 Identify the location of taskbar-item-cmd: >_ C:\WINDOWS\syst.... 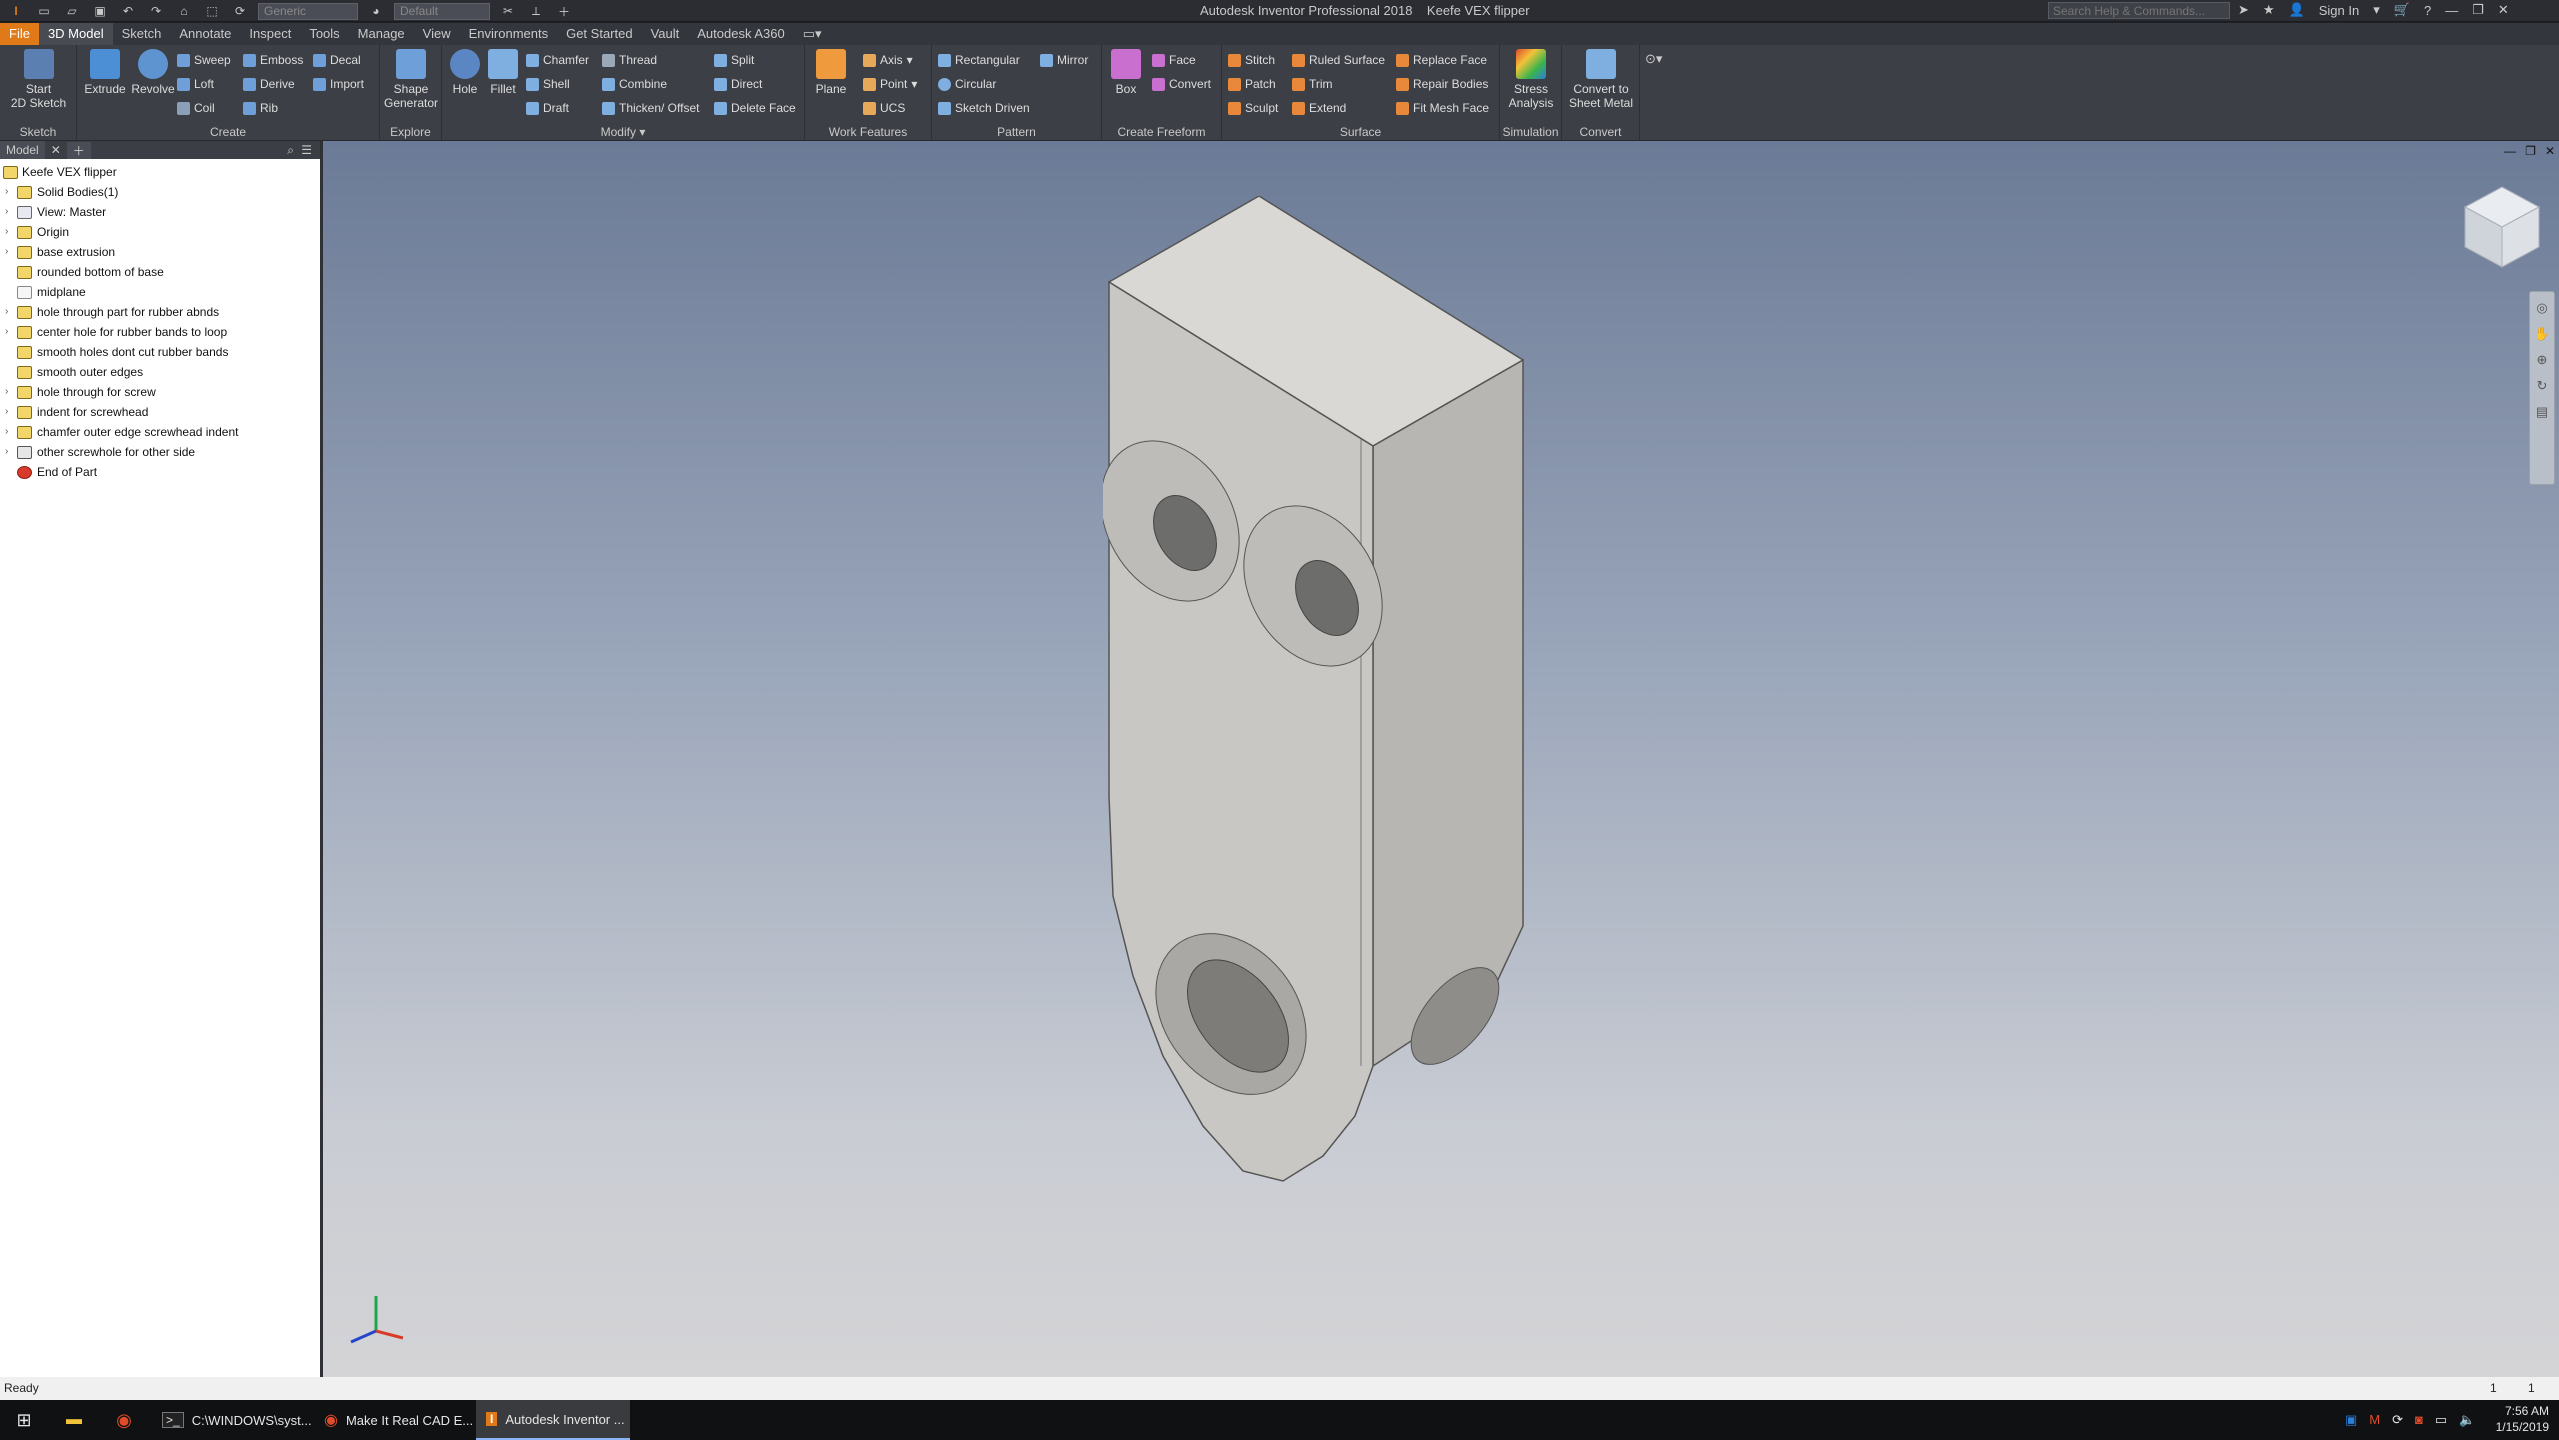
(232, 1420).